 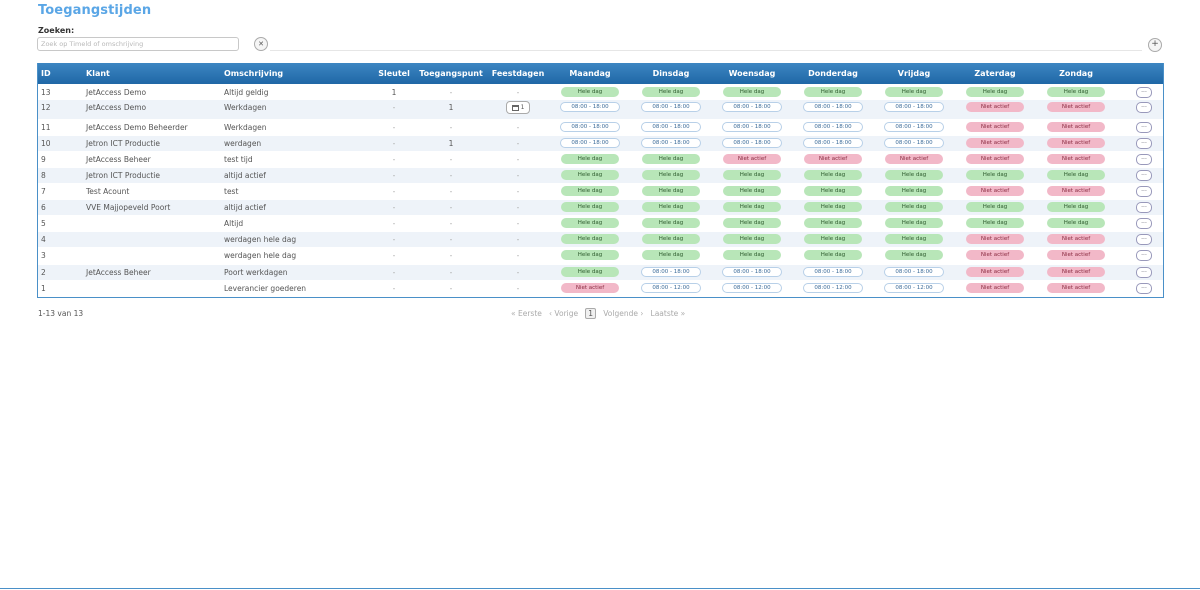 I want to click on row-omschrijving: test tijd, so click(x=238, y=159).